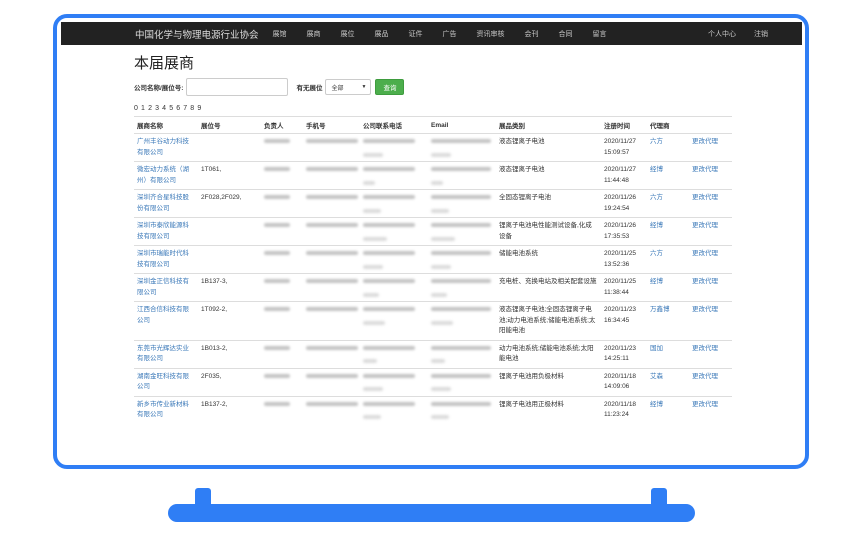 The width and height of the screenshot is (854, 533). What do you see at coordinates (434, 108) in the screenshot?
I see `pagination: 0 1 2 3 4 5 6 7 8 9` at bounding box center [434, 108].